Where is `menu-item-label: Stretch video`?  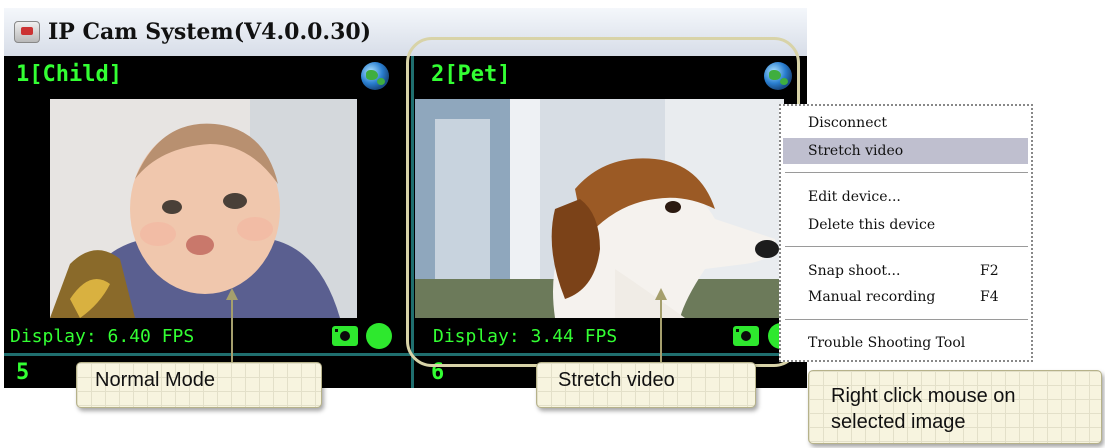
menu-item-label: Stretch video is located at coordinates (856, 151).